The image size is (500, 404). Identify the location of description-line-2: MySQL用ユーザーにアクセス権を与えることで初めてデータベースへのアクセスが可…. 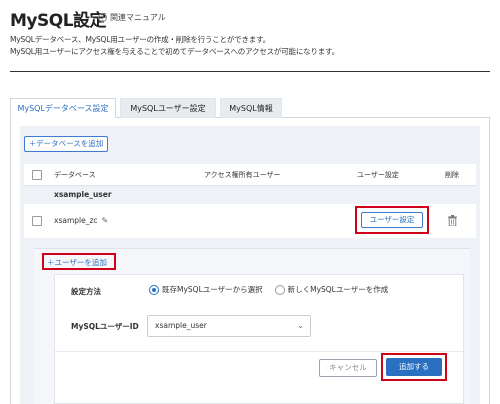
(174, 51).